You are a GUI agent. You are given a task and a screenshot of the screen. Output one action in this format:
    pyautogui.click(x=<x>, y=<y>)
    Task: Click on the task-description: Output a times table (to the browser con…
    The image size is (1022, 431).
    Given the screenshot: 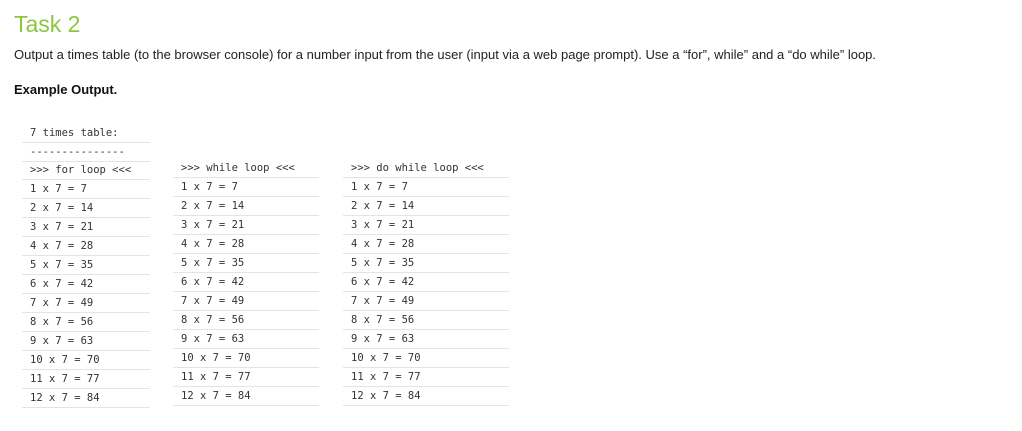 What is the action you would take?
    pyautogui.click(x=445, y=54)
    